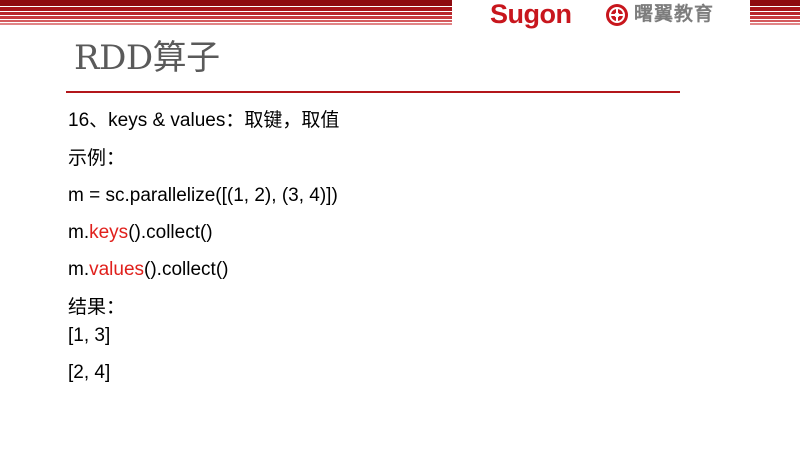  Describe the element at coordinates (89, 372) in the screenshot. I see `result-values: [2, 4]` at that location.